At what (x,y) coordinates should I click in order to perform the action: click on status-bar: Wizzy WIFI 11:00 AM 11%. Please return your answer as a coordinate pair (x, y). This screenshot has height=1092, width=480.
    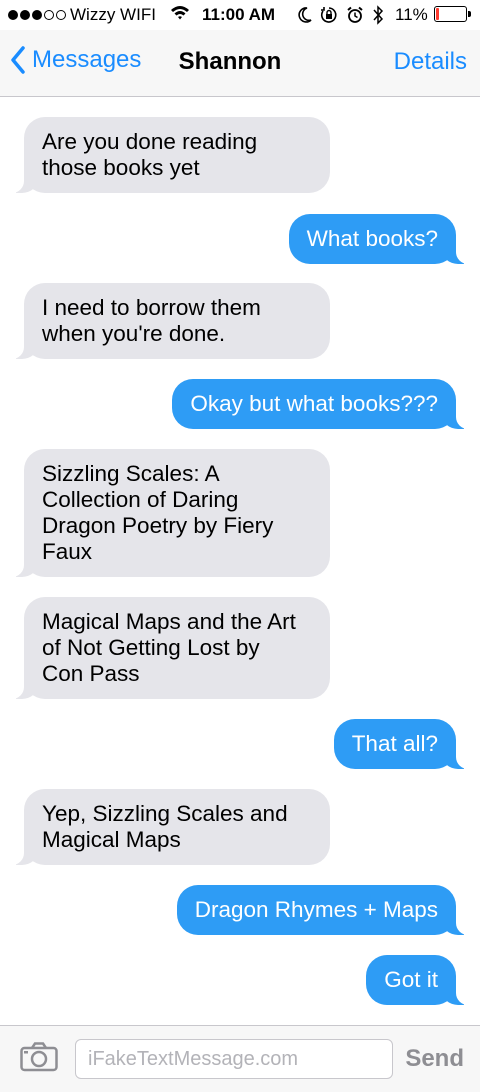
    Looking at the image, I should click on (240, 15).